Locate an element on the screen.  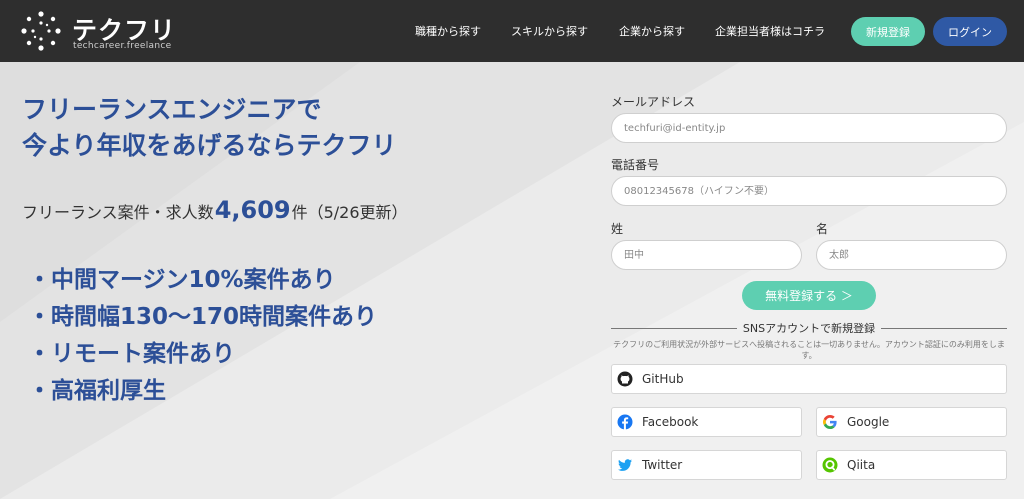
twitter-signup-button: Twitter is located at coordinates (706, 465).